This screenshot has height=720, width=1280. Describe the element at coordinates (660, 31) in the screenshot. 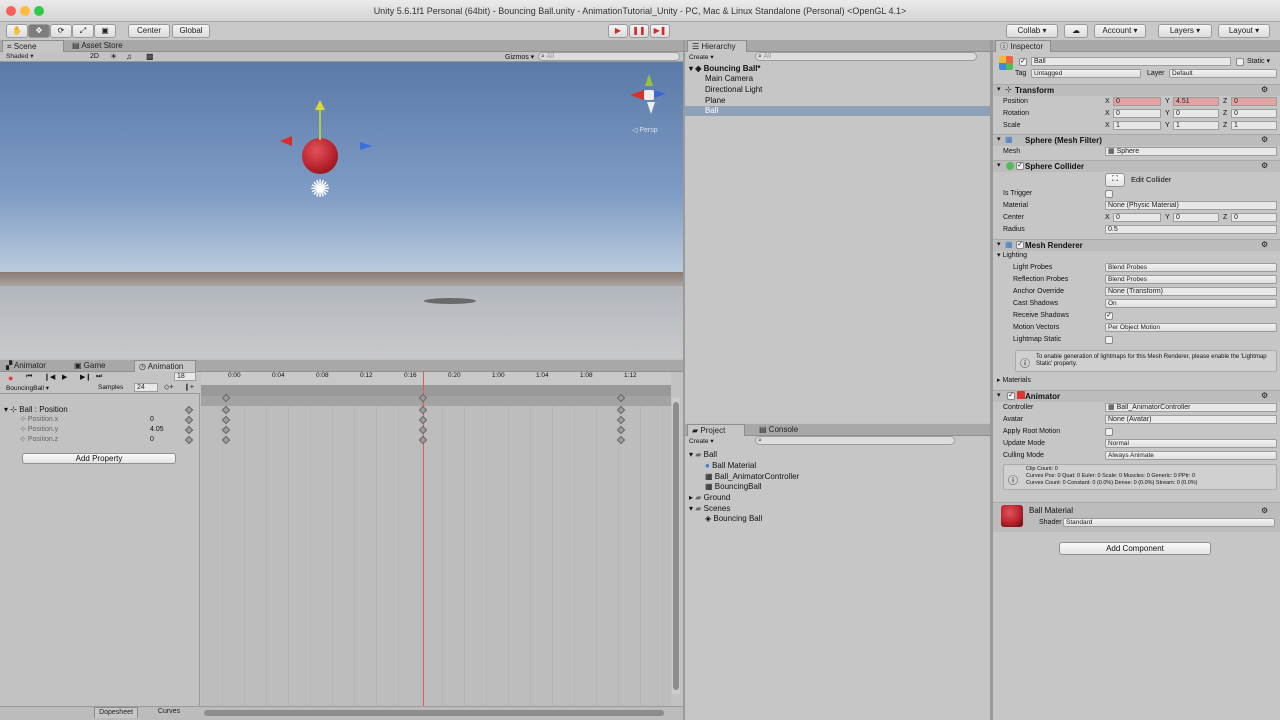

I see `step-button: ▶❚` at that location.